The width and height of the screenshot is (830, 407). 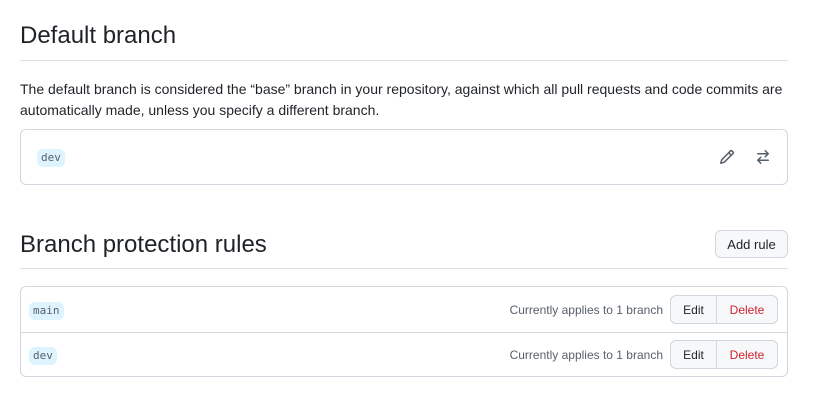 I want to click on default-branch-title: Default branch, so click(x=98, y=35).